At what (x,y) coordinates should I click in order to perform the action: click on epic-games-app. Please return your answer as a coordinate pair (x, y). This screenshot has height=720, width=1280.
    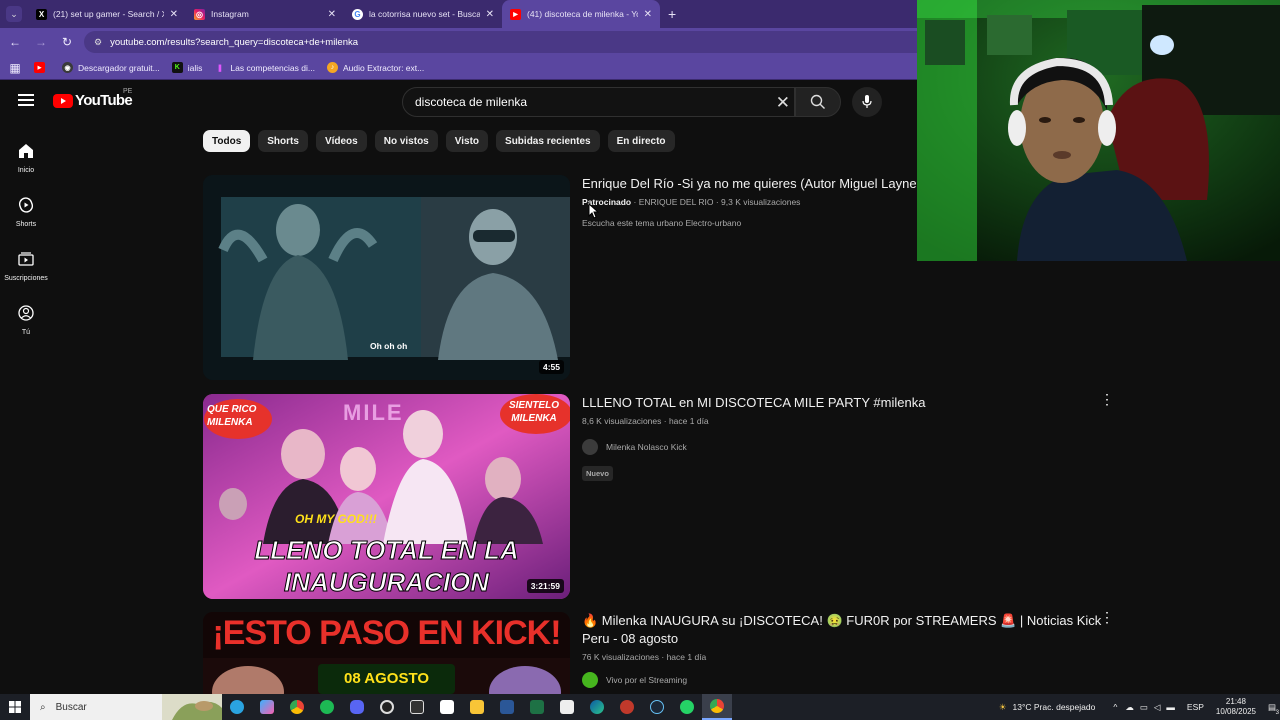
    Looking at the image, I should click on (417, 707).